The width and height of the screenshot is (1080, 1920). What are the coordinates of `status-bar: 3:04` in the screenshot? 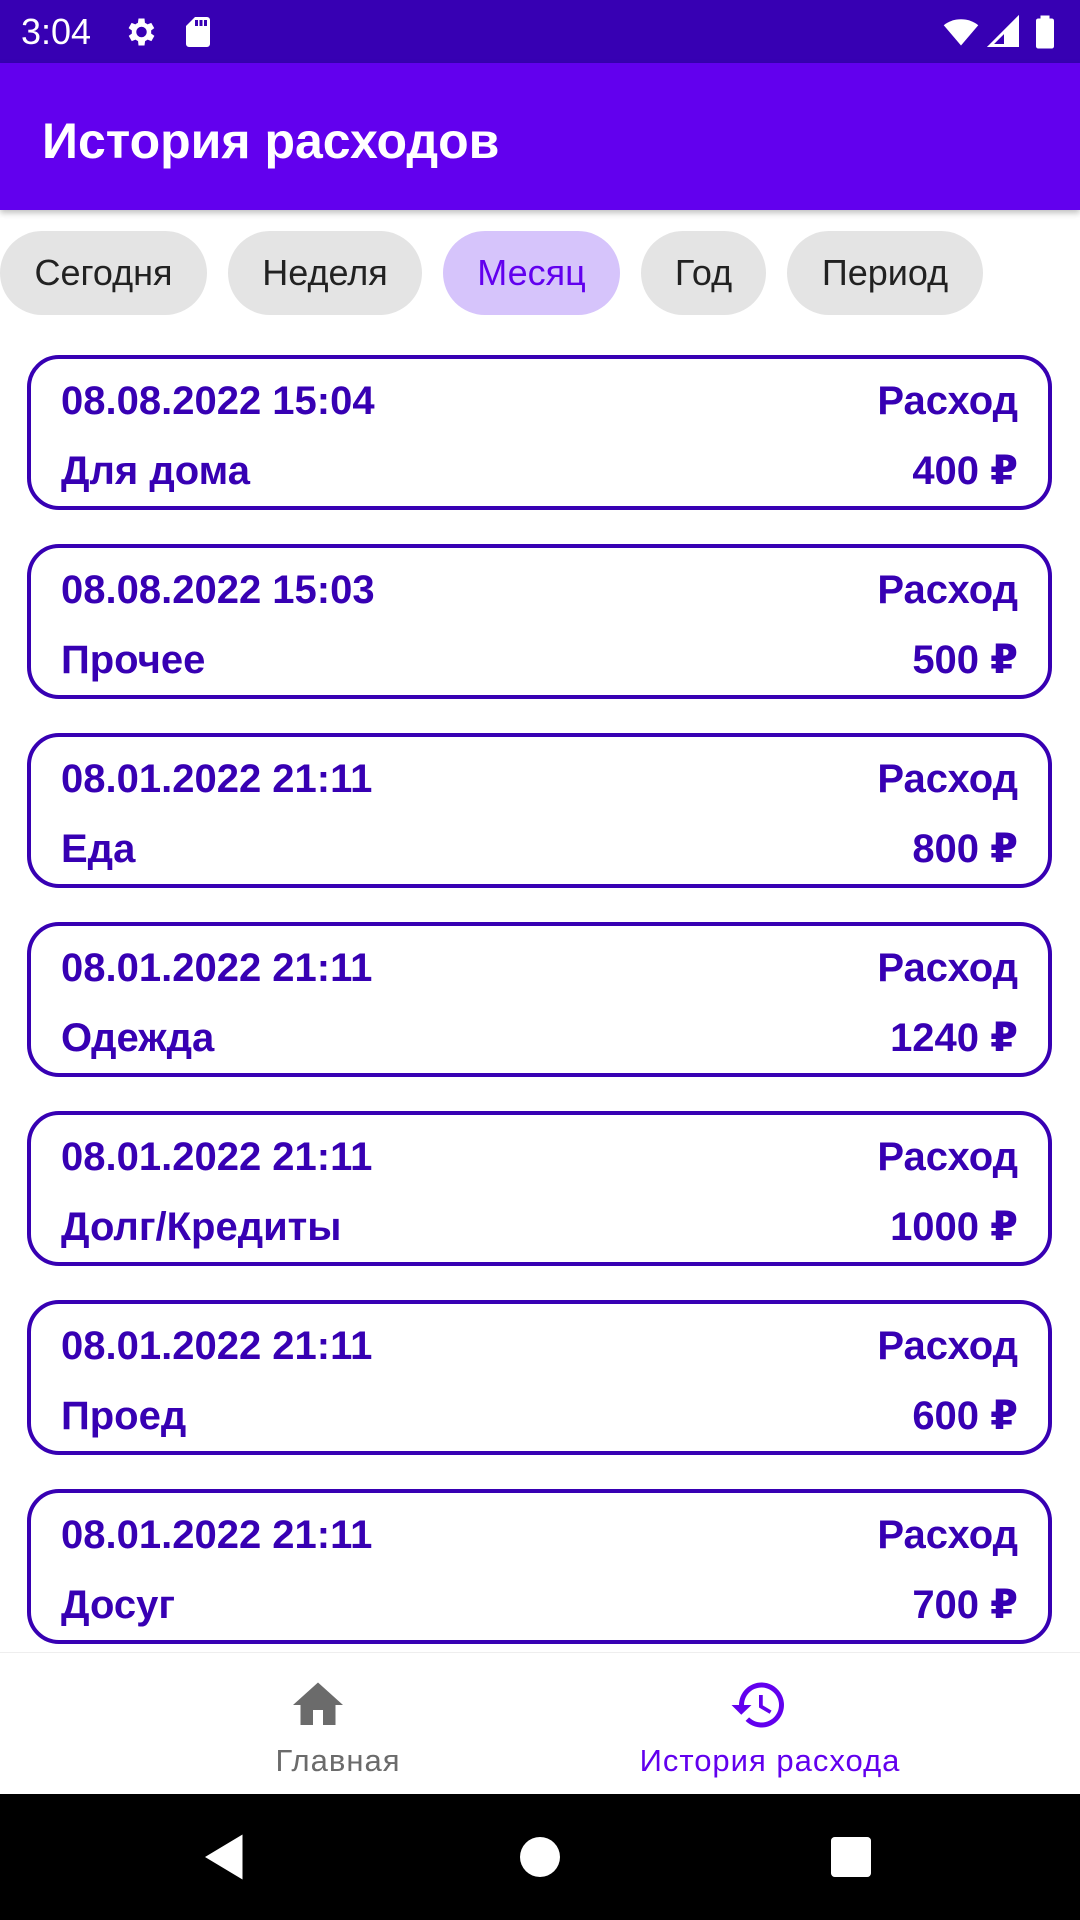 It's located at (540, 31).